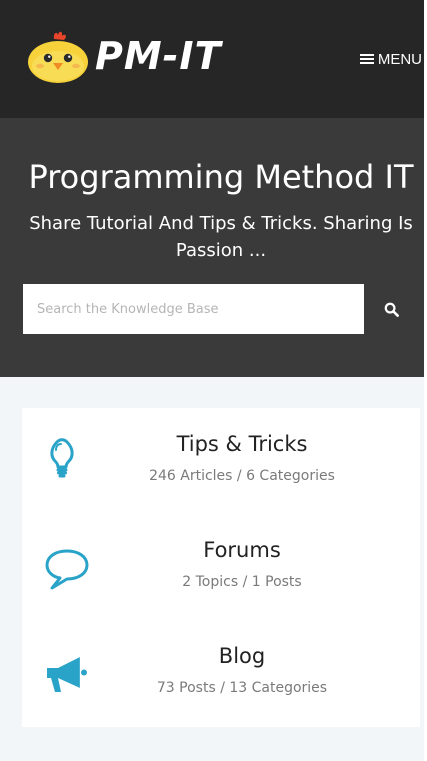 This screenshot has height=761, width=427. Describe the element at coordinates (242, 688) in the screenshot. I see `section-meta: 73 Posts / 13 Categories` at that location.